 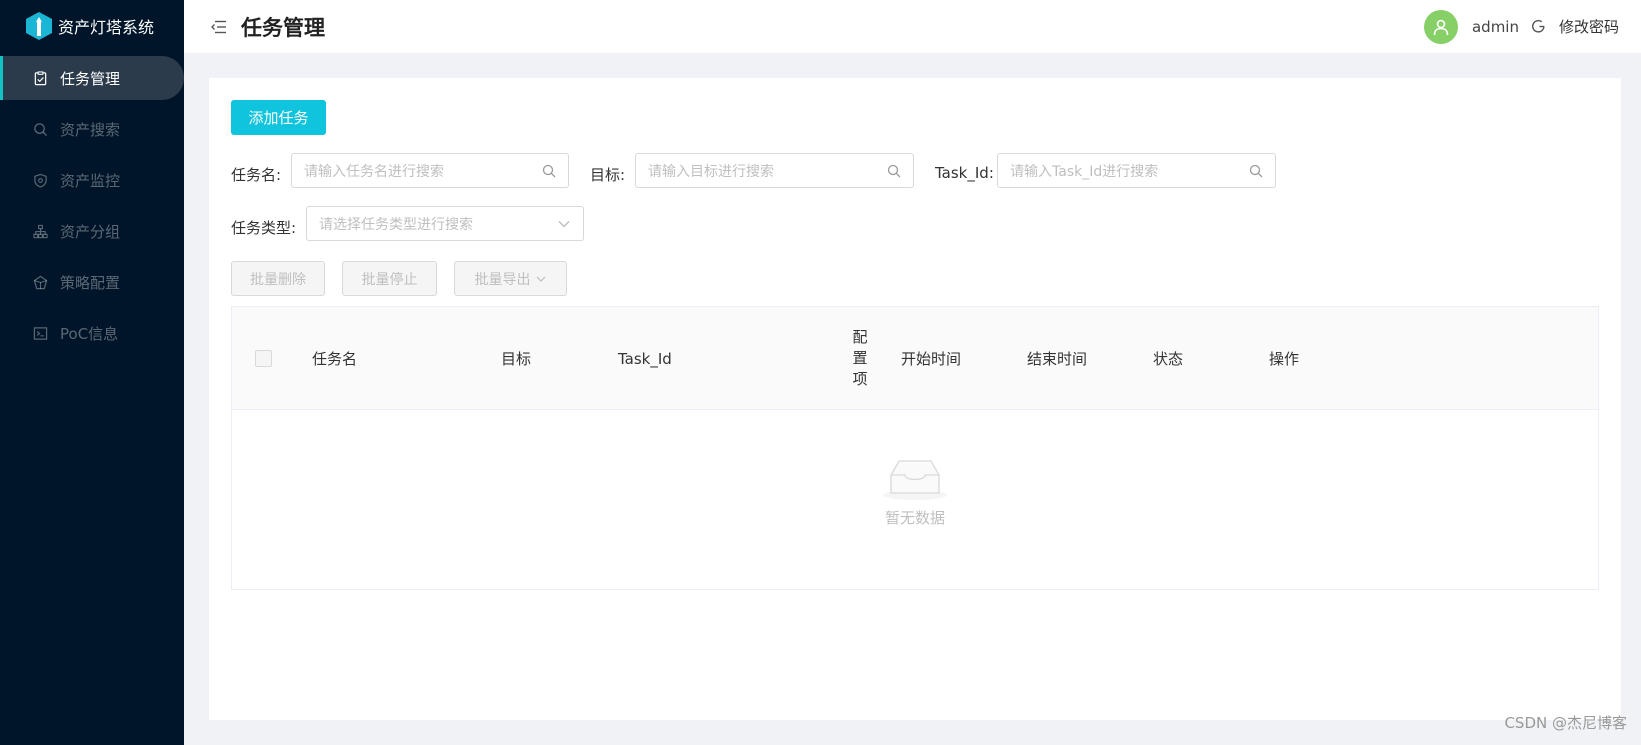 I want to click on task-name-placeholder: 请输入任务名进行搜索, so click(x=374, y=171).